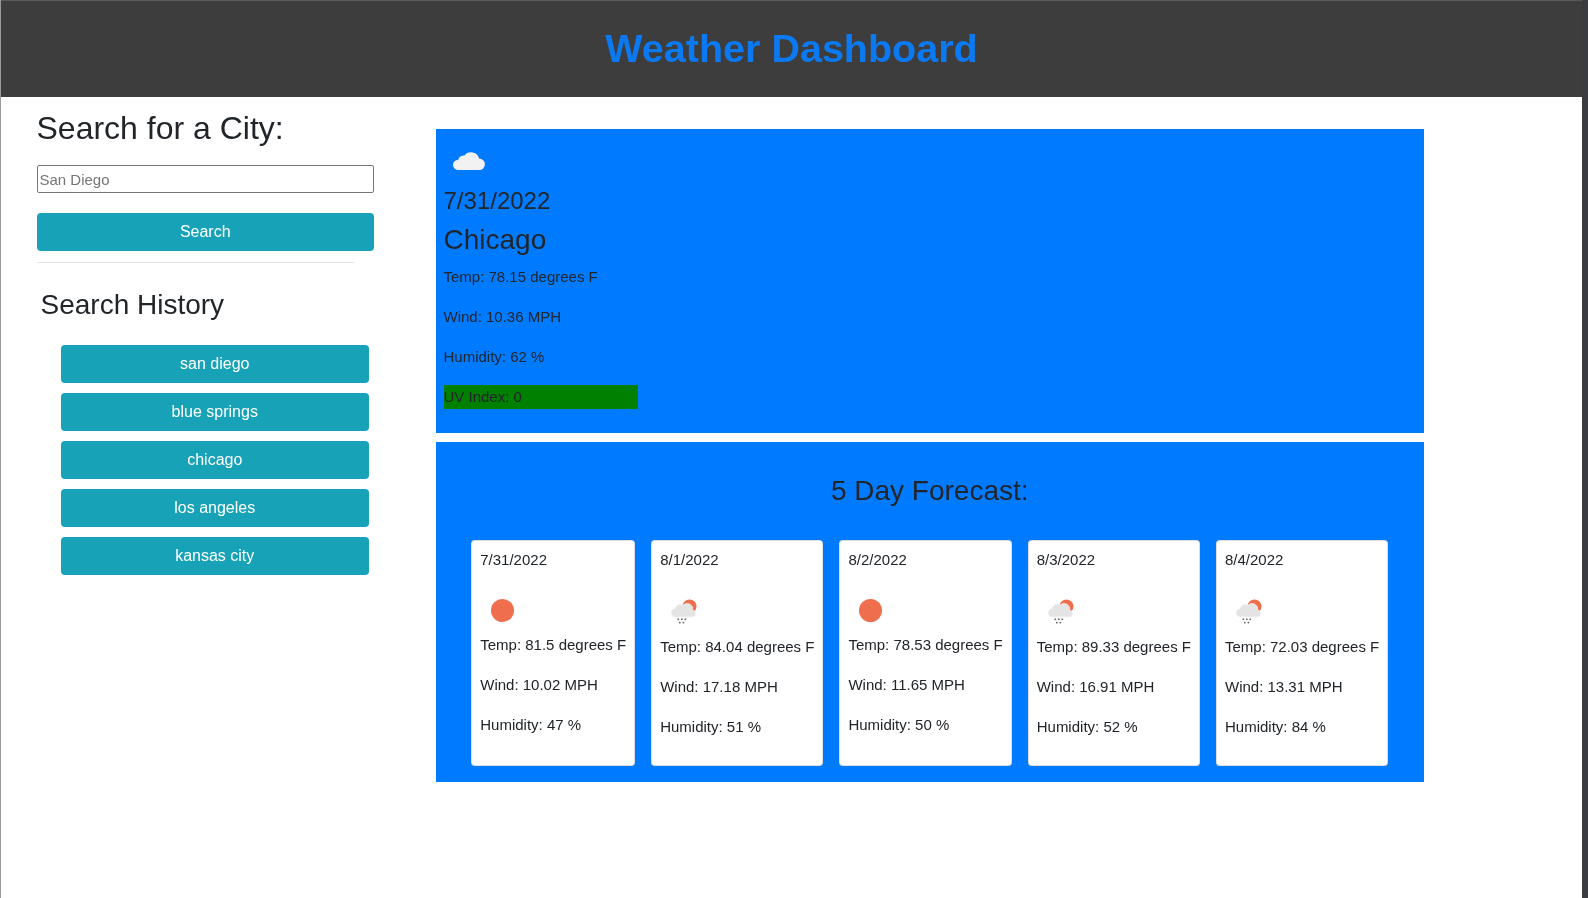  What do you see at coordinates (929, 491) in the screenshot?
I see `forecast-heading: 5 Day Forecast:` at bounding box center [929, 491].